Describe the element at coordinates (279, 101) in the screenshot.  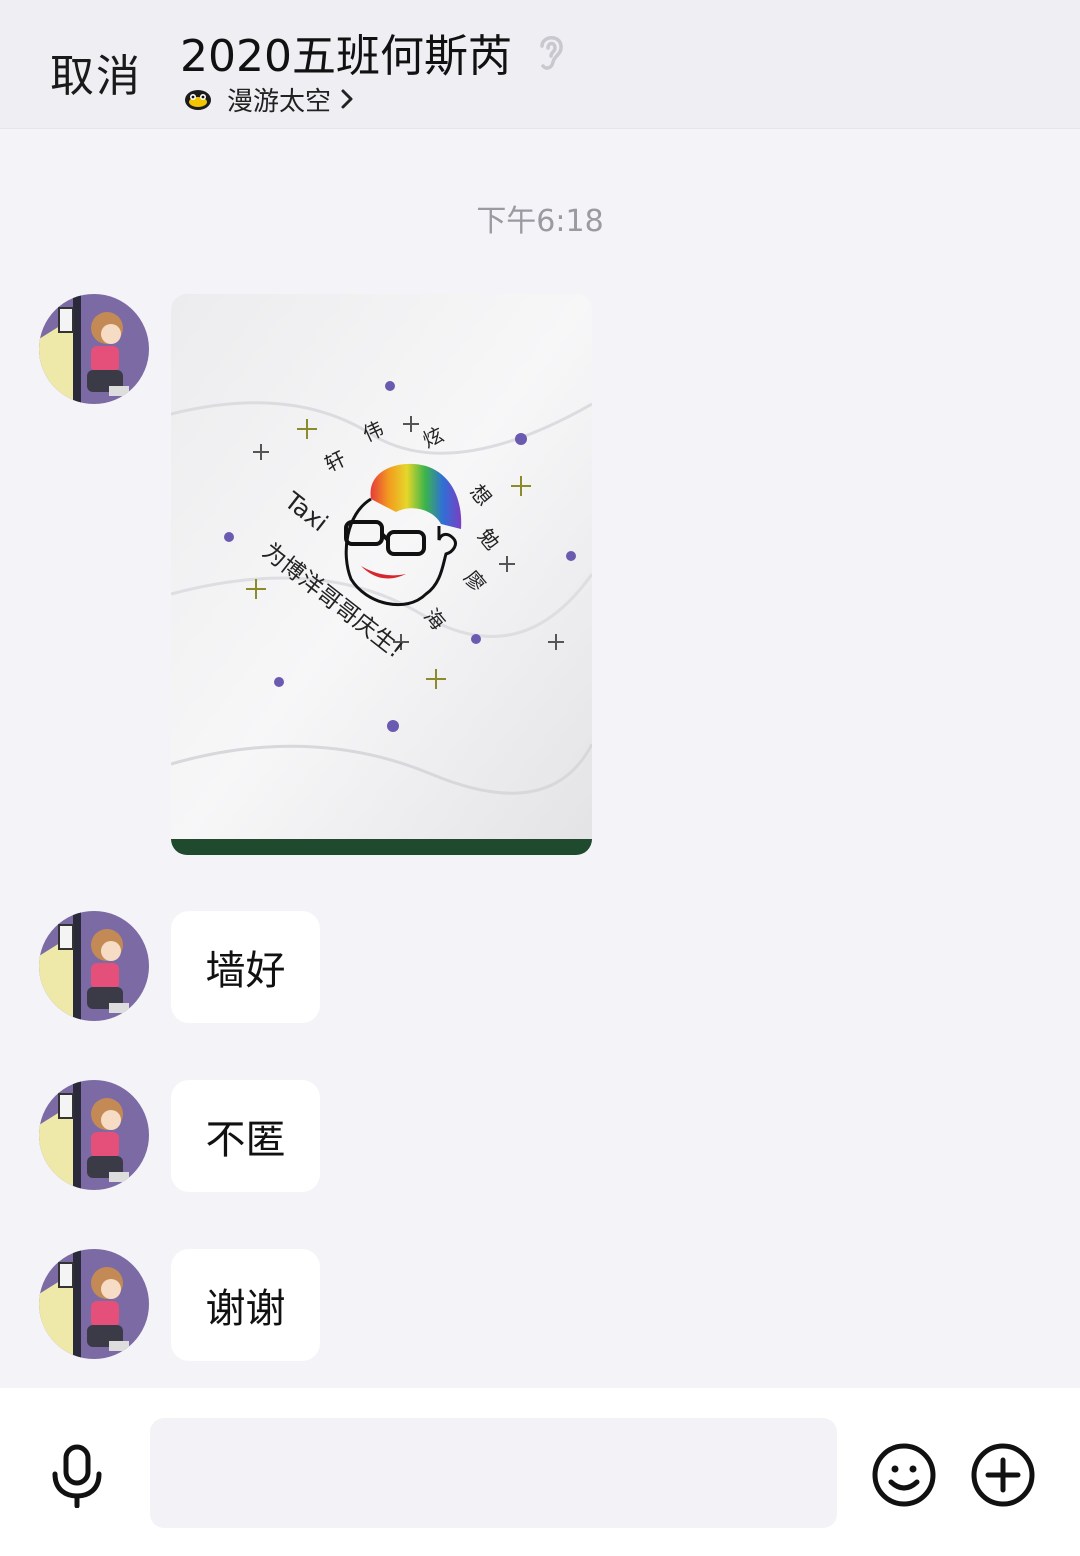
I see `status-text: 漫游太空` at that location.